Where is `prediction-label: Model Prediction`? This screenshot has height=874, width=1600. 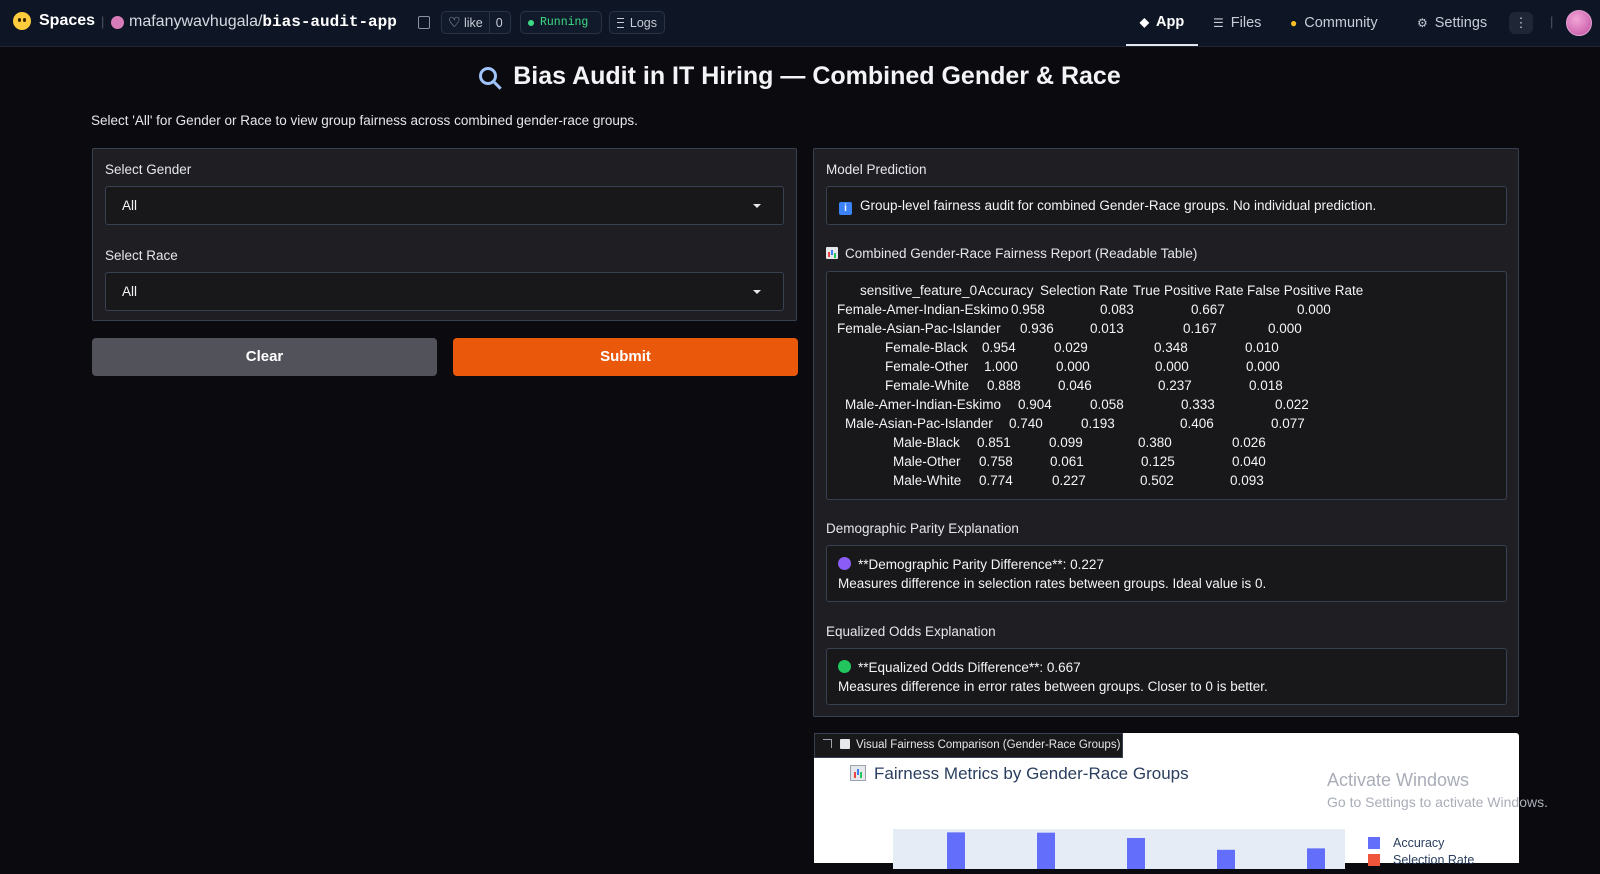 prediction-label: Model Prediction is located at coordinates (876, 169).